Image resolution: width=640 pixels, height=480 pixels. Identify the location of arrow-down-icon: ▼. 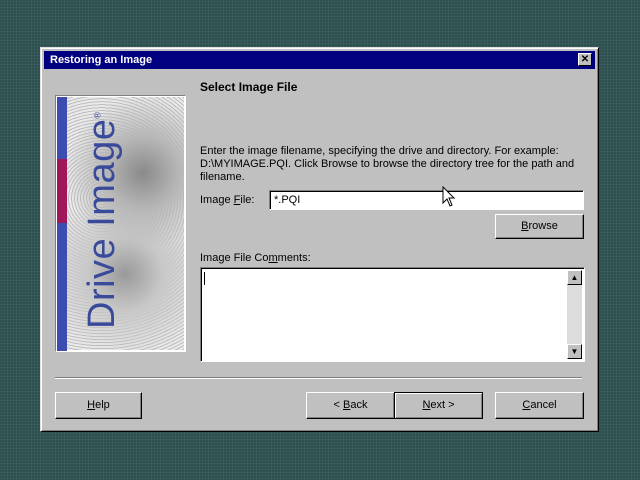
(574, 351).